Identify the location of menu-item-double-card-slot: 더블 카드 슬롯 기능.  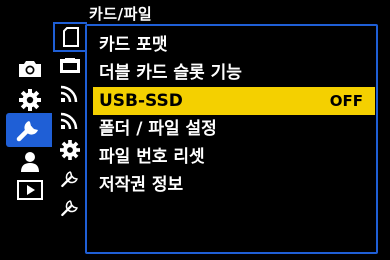
(234, 73).